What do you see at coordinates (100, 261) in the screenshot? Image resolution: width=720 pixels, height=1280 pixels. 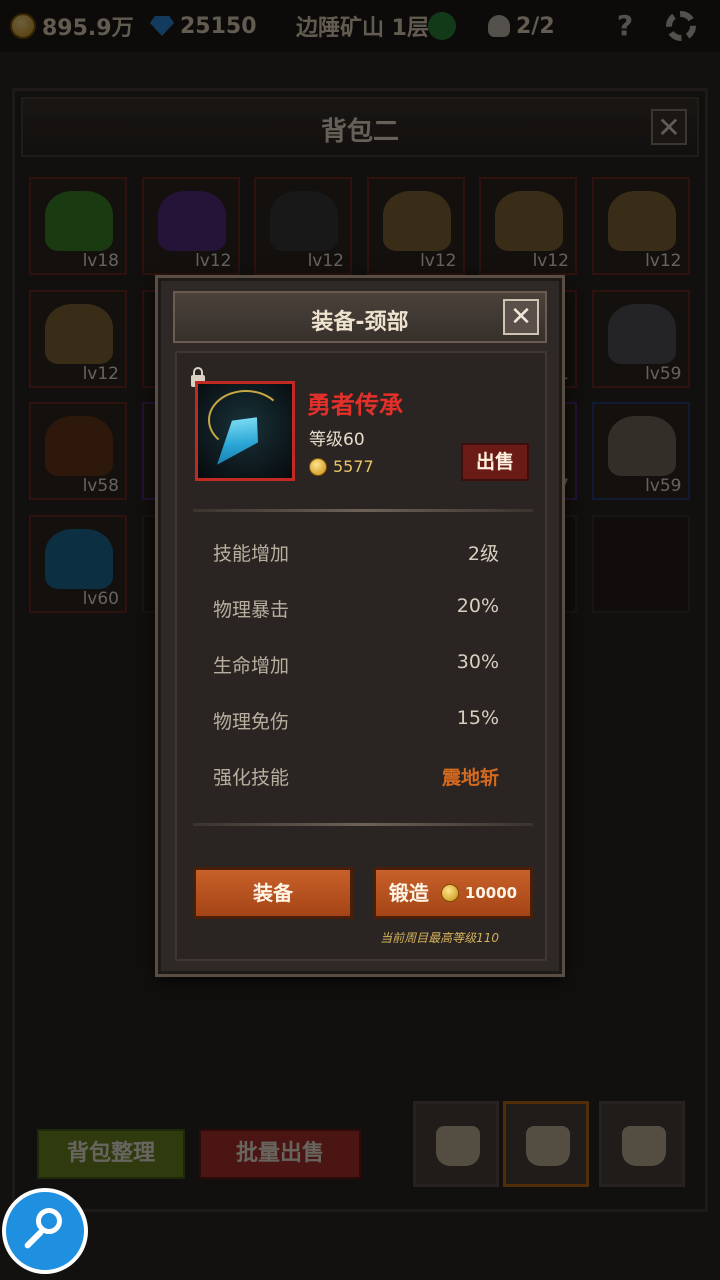 I see `slot-level: lv18` at bounding box center [100, 261].